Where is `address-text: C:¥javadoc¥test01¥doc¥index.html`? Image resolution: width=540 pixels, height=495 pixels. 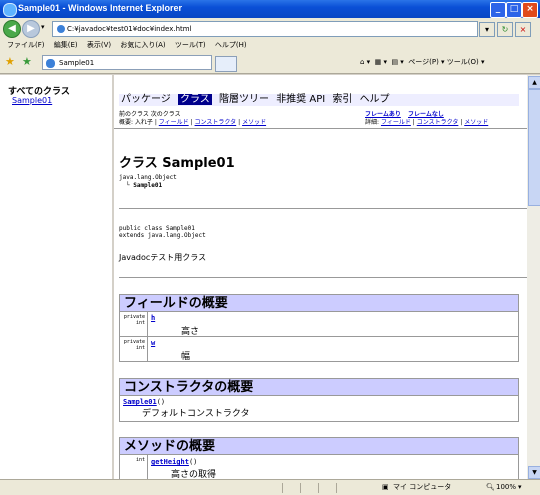 address-text: C:¥javadoc¥test01¥doc¥index.html is located at coordinates (129, 29).